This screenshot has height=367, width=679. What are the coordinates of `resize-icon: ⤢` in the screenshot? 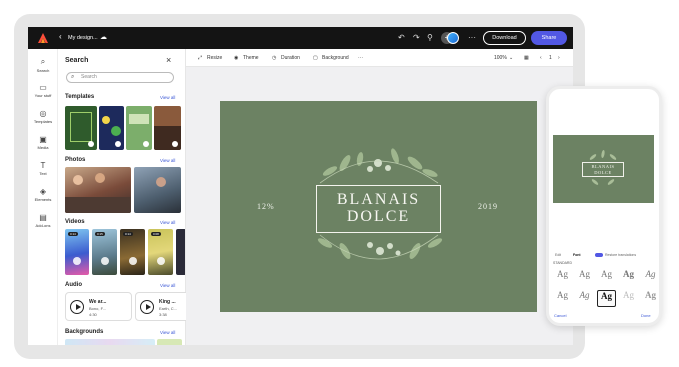 It's located at (200, 58).